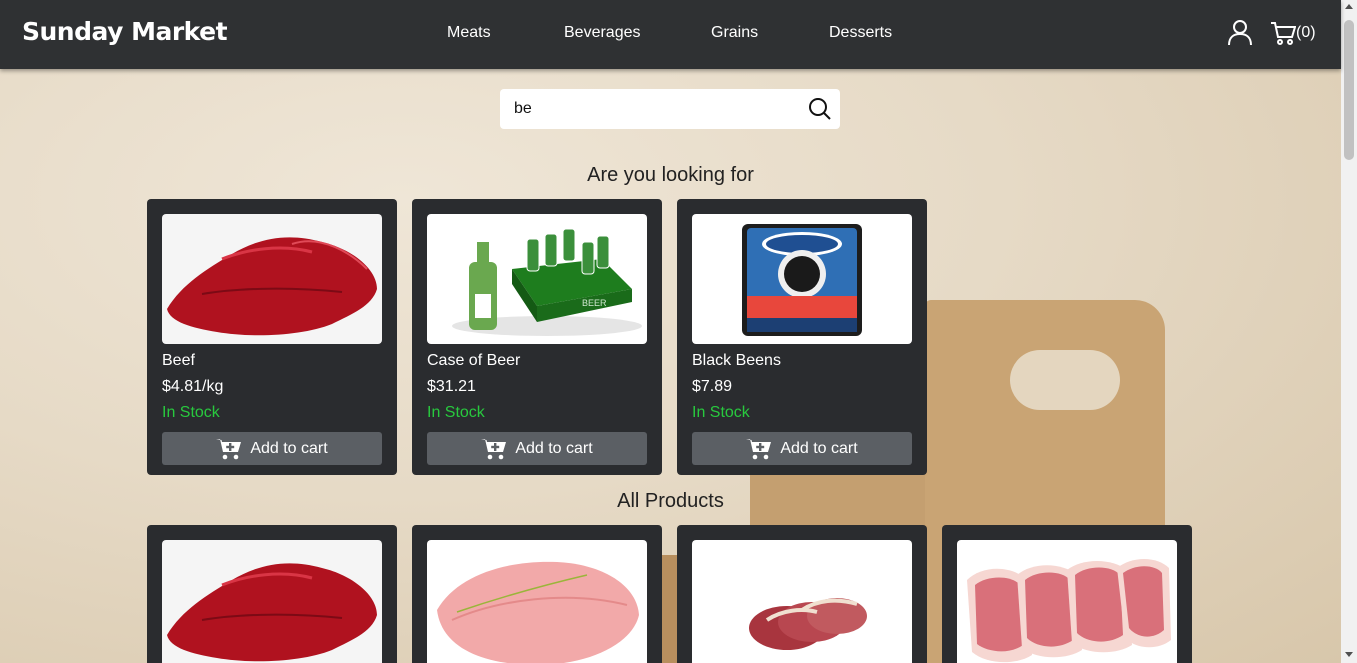  Describe the element at coordinates (1349, 331) in the screenshot. I see `vertical-scrollbar` at that location.